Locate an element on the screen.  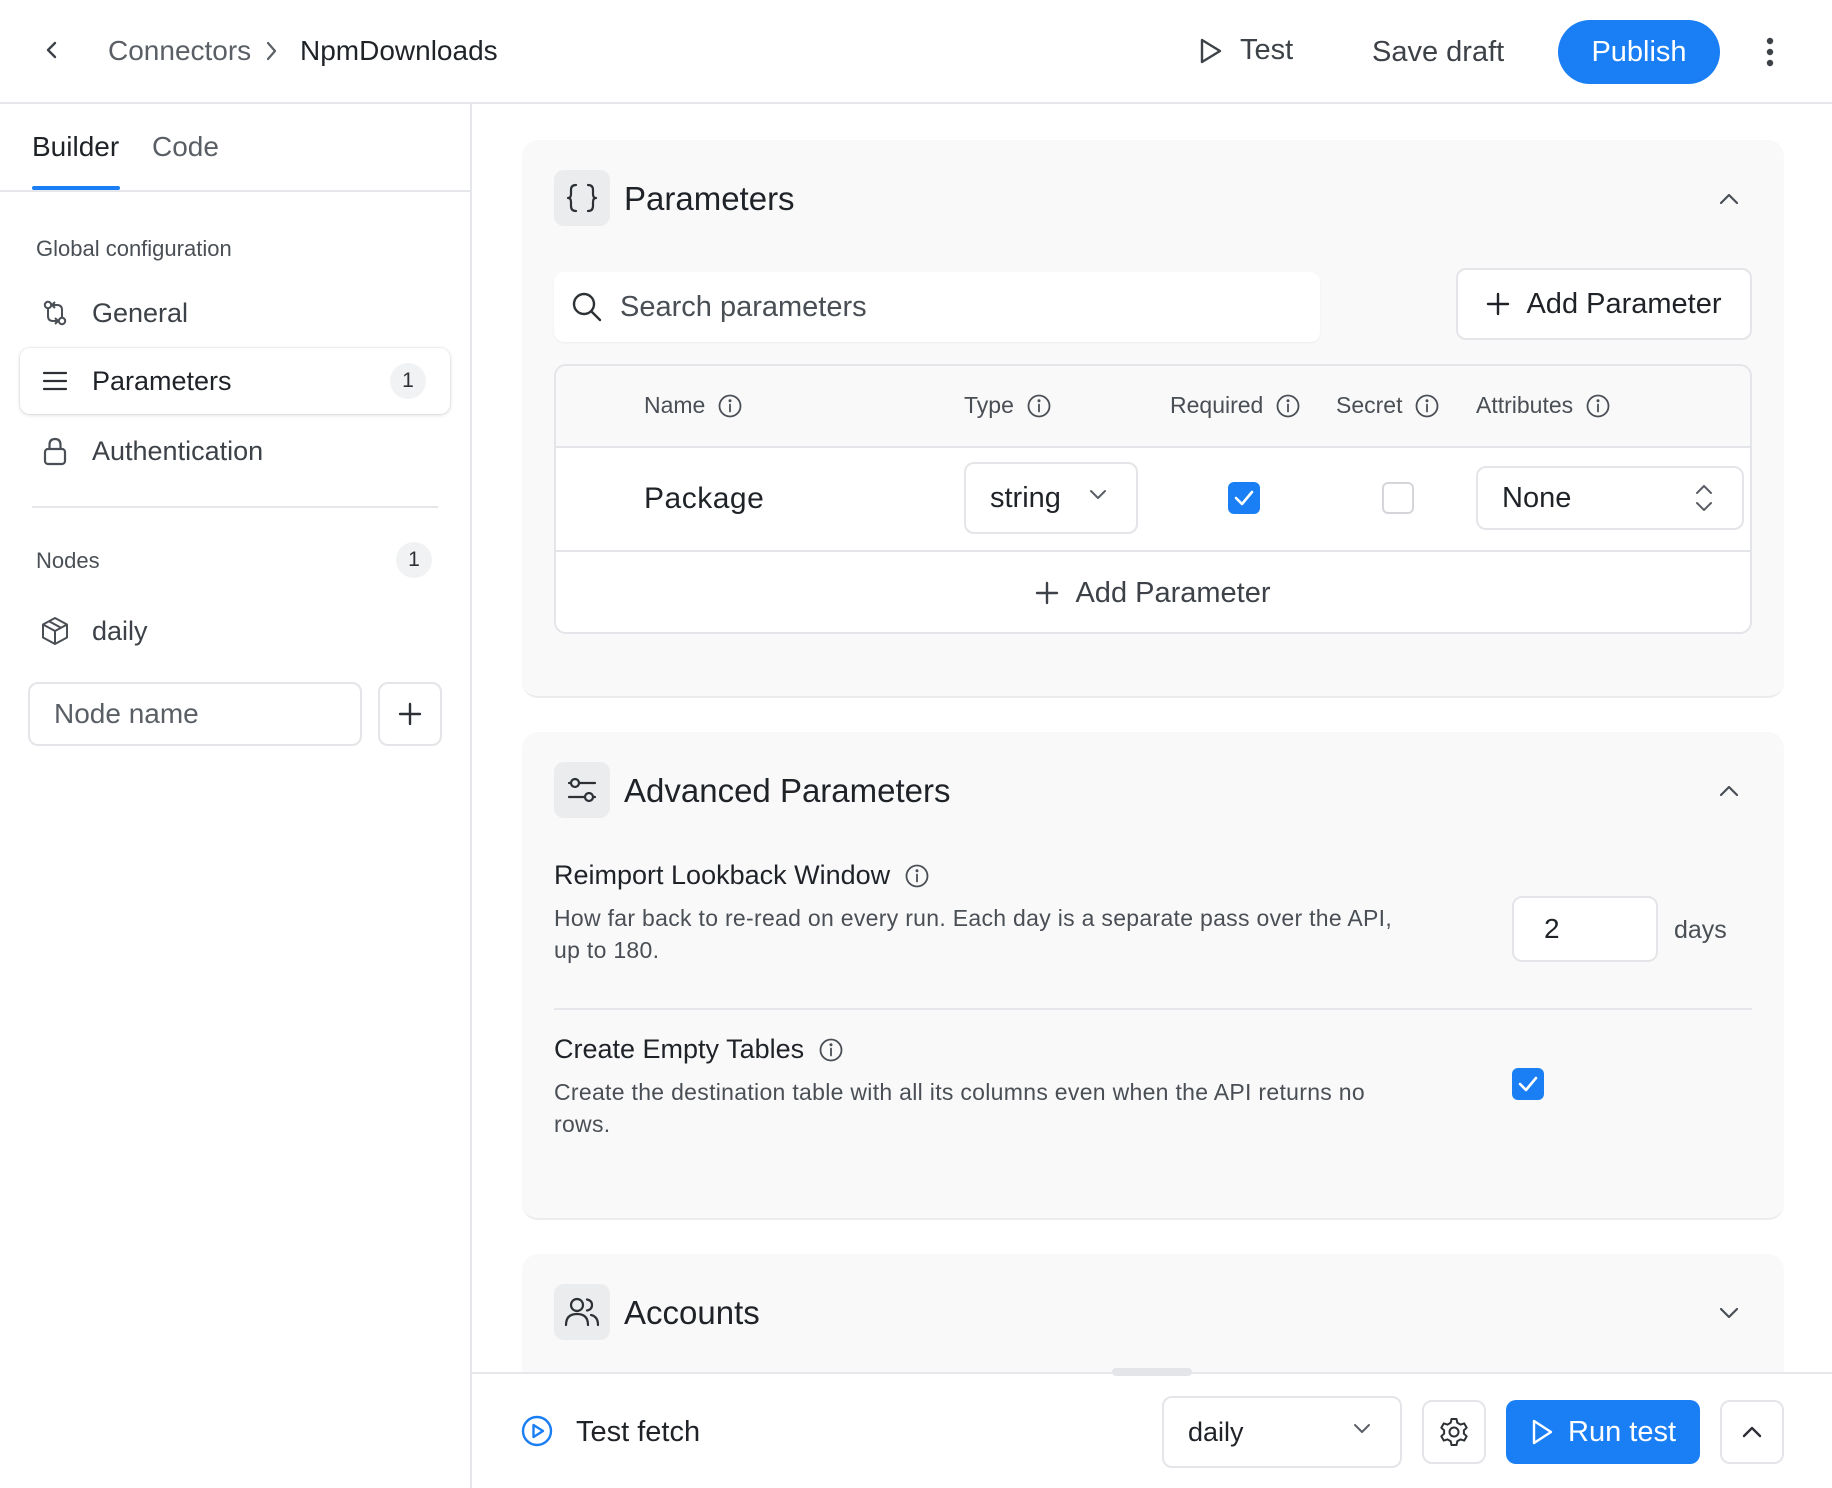
table-add-parameter-button: Add Parameter is located at coordinates (1153, 592).